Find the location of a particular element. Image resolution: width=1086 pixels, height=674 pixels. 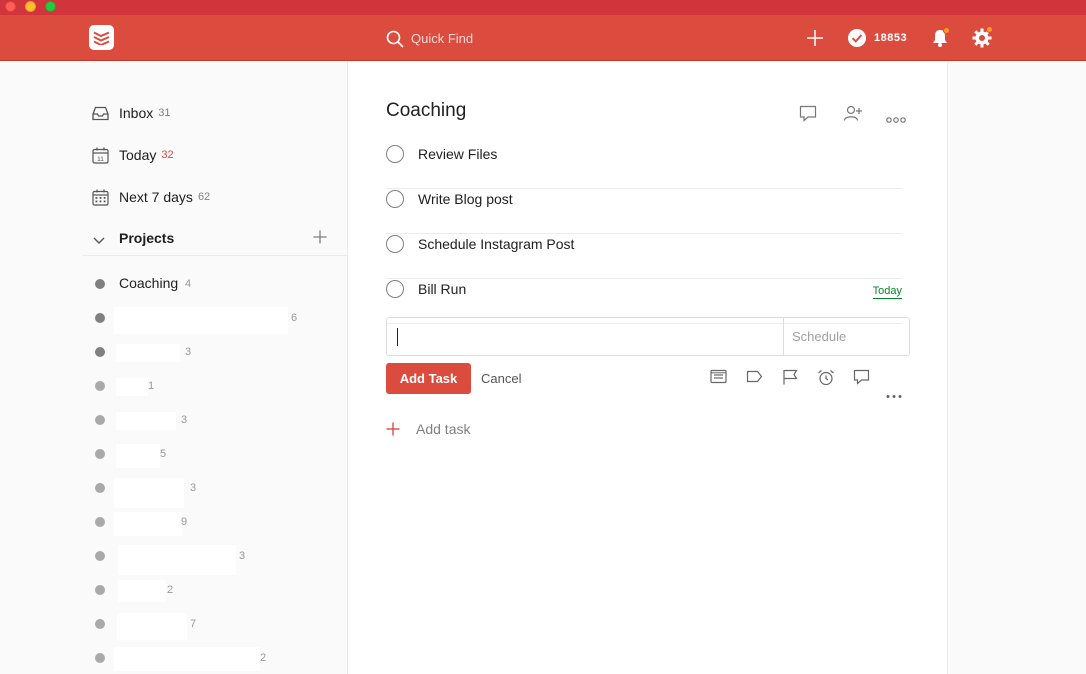

task-content: Write Blog post is located at coordinates (465, 199).